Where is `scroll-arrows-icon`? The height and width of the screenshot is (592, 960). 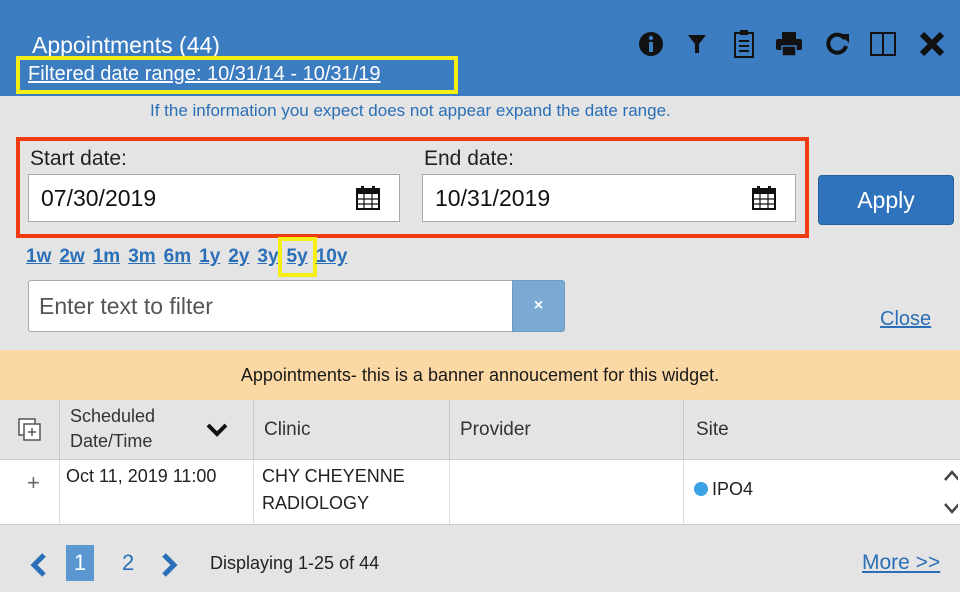
scroll-arrows-icon is located at coordinates (950, 492).